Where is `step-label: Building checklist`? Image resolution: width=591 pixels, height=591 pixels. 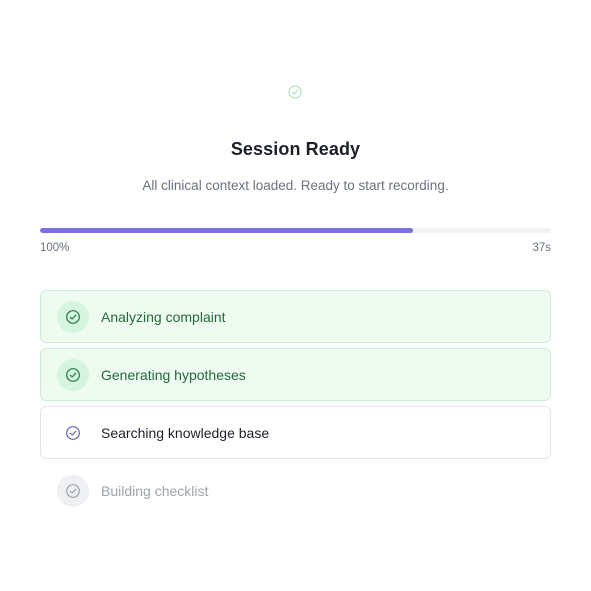
step-label: Building checklist is located at coordinates (155, 490).